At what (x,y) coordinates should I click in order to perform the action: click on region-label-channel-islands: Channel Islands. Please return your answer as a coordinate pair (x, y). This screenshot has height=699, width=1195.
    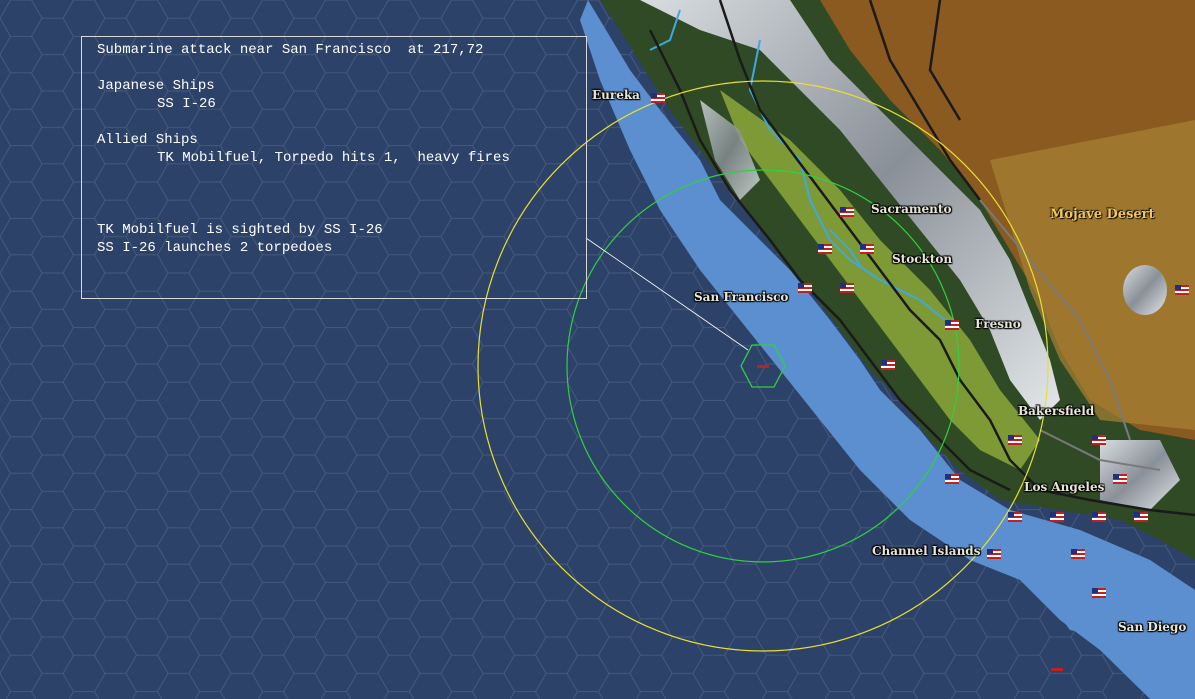
    Looking at the image, I should click on (926, 551).